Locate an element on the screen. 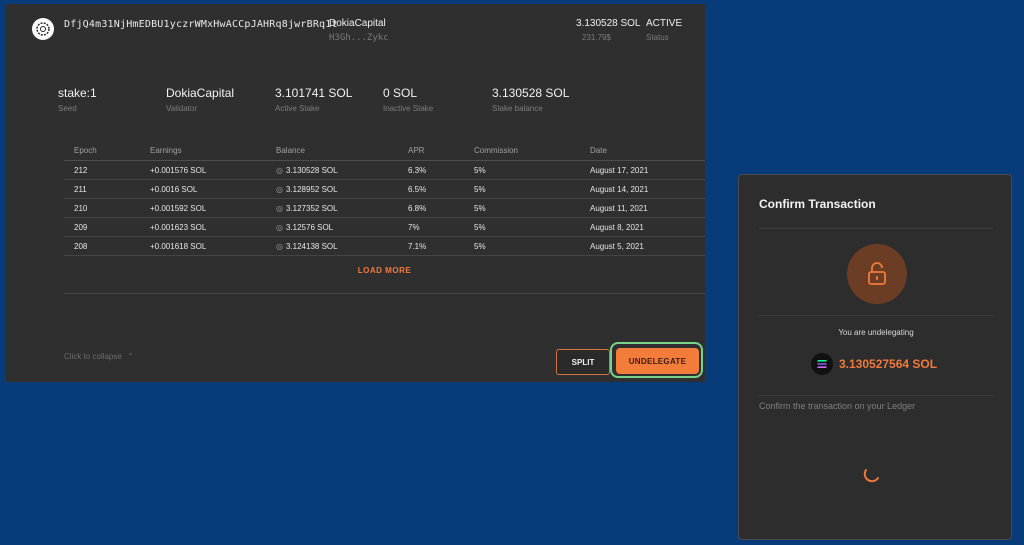 The image size is (1024, 545). apr-cell: 7% is located at coordinates (431, 227).